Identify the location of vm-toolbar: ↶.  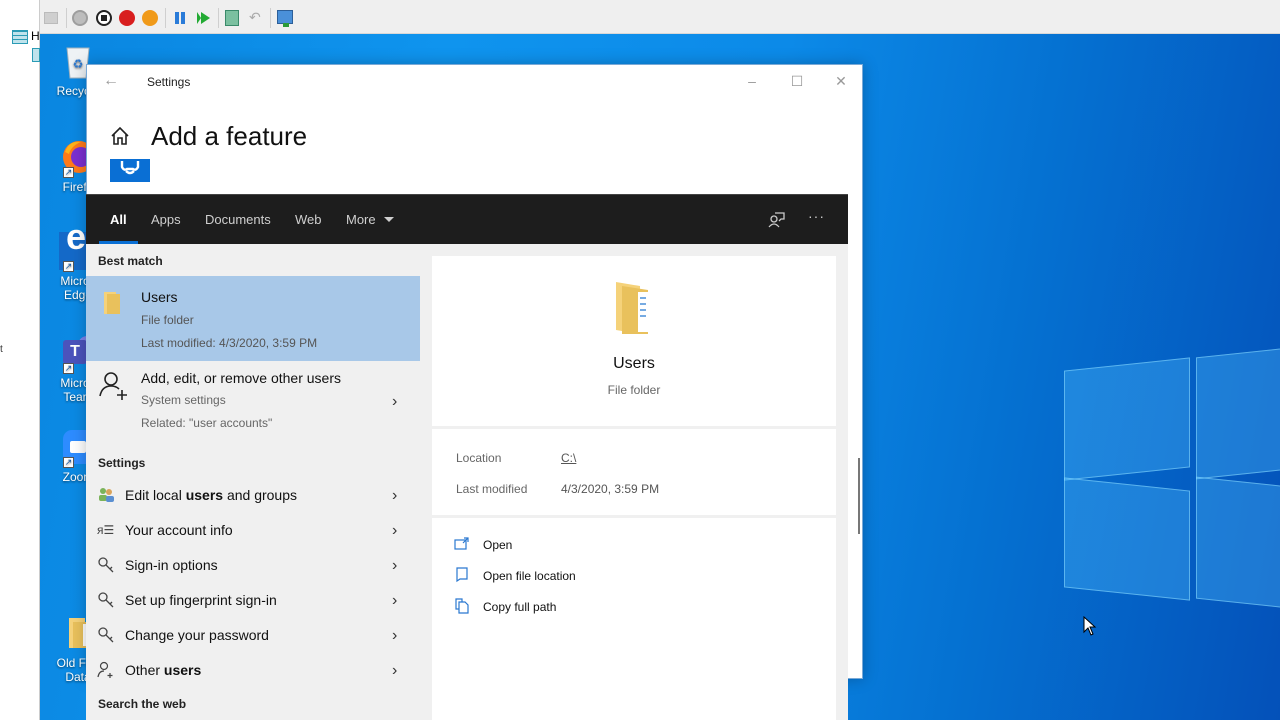
(640, 17).